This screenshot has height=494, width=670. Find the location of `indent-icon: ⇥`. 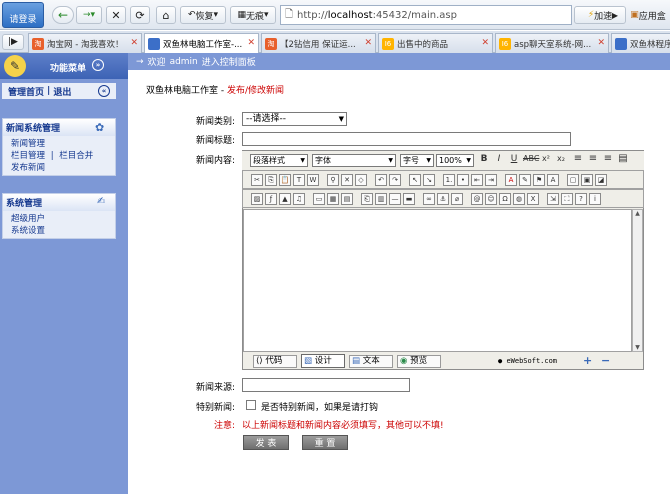

indent-icon: ⇥ is located at coordinates (491, 180).